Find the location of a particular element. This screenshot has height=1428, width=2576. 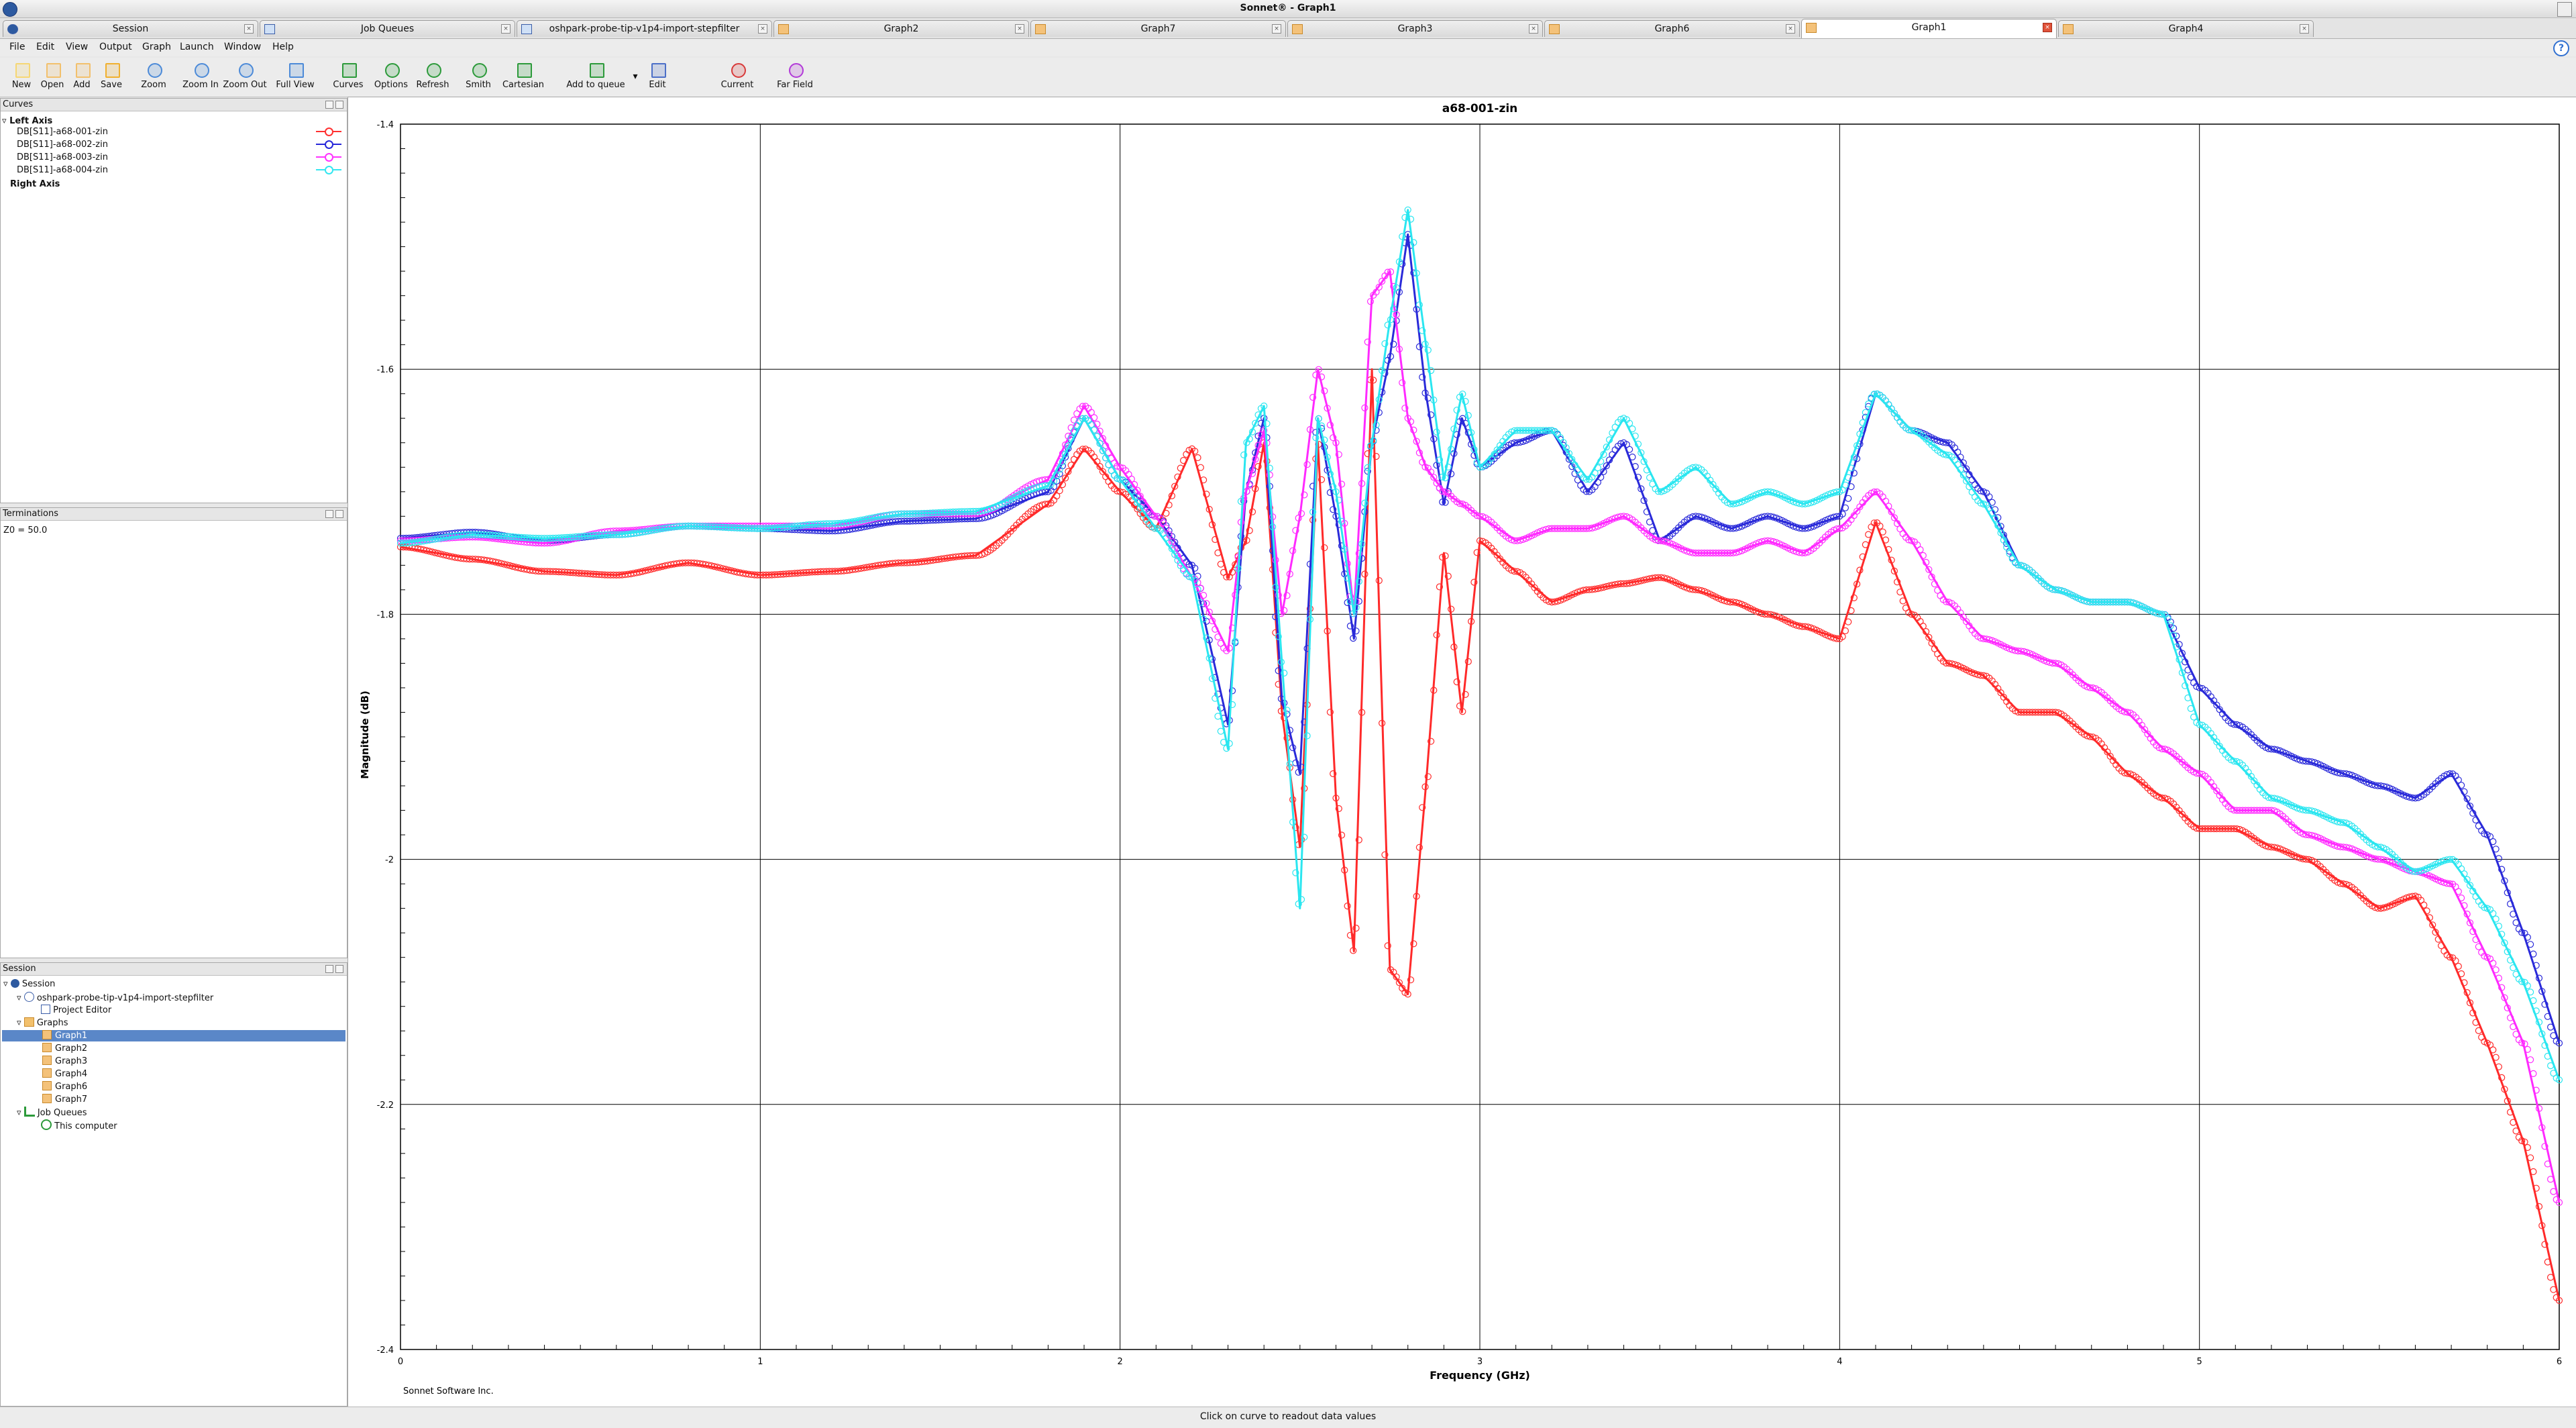

tab-label: Graph1 is located at coordinates (1929, 27).